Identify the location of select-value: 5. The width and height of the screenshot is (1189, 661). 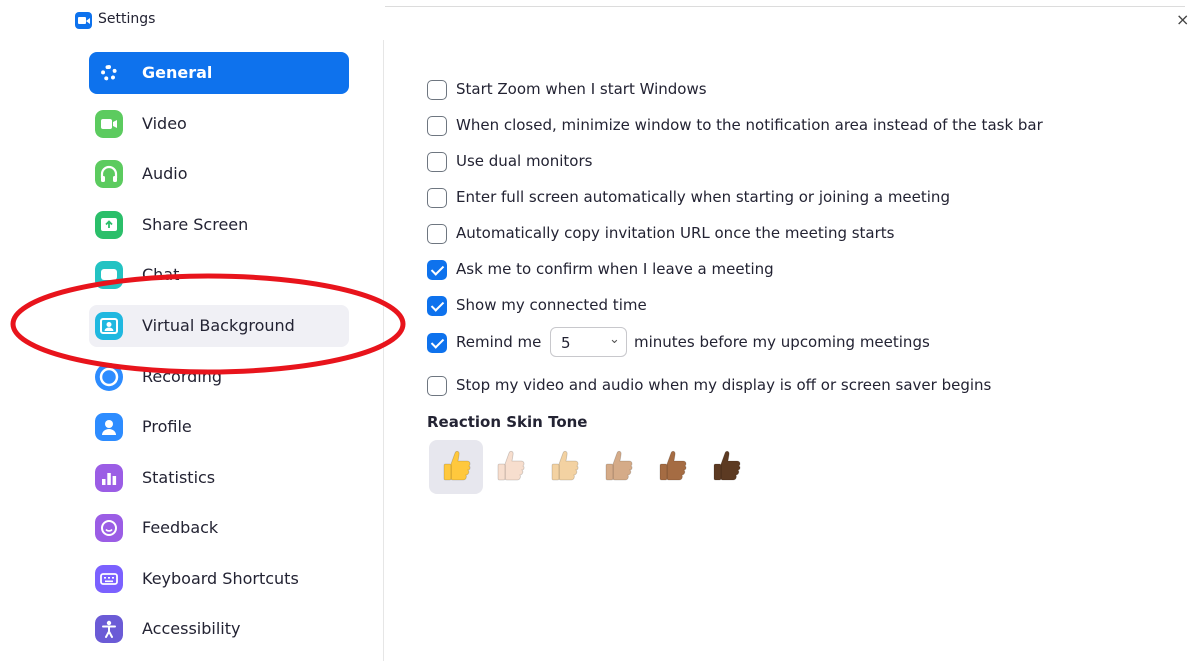
(566, 343).